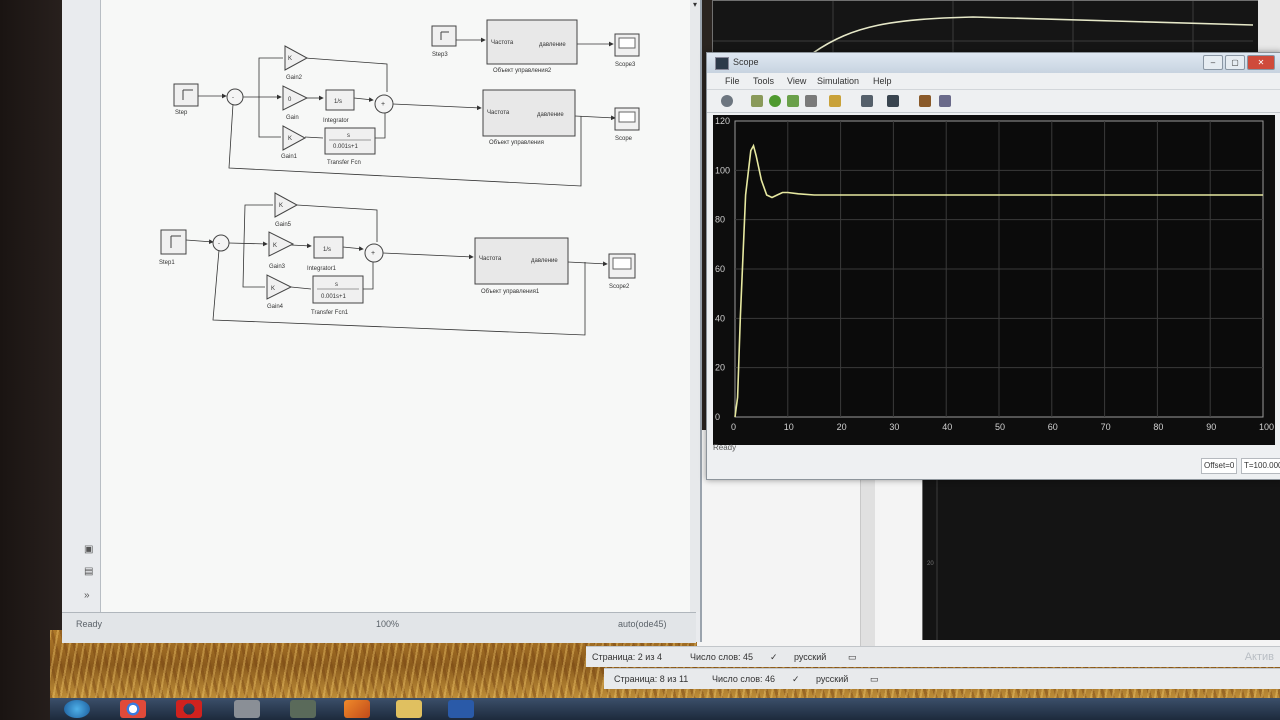 The height and width of the screenshot is (720, 1280). I want to click on x-tick-label: 80, so click(1158, 427).